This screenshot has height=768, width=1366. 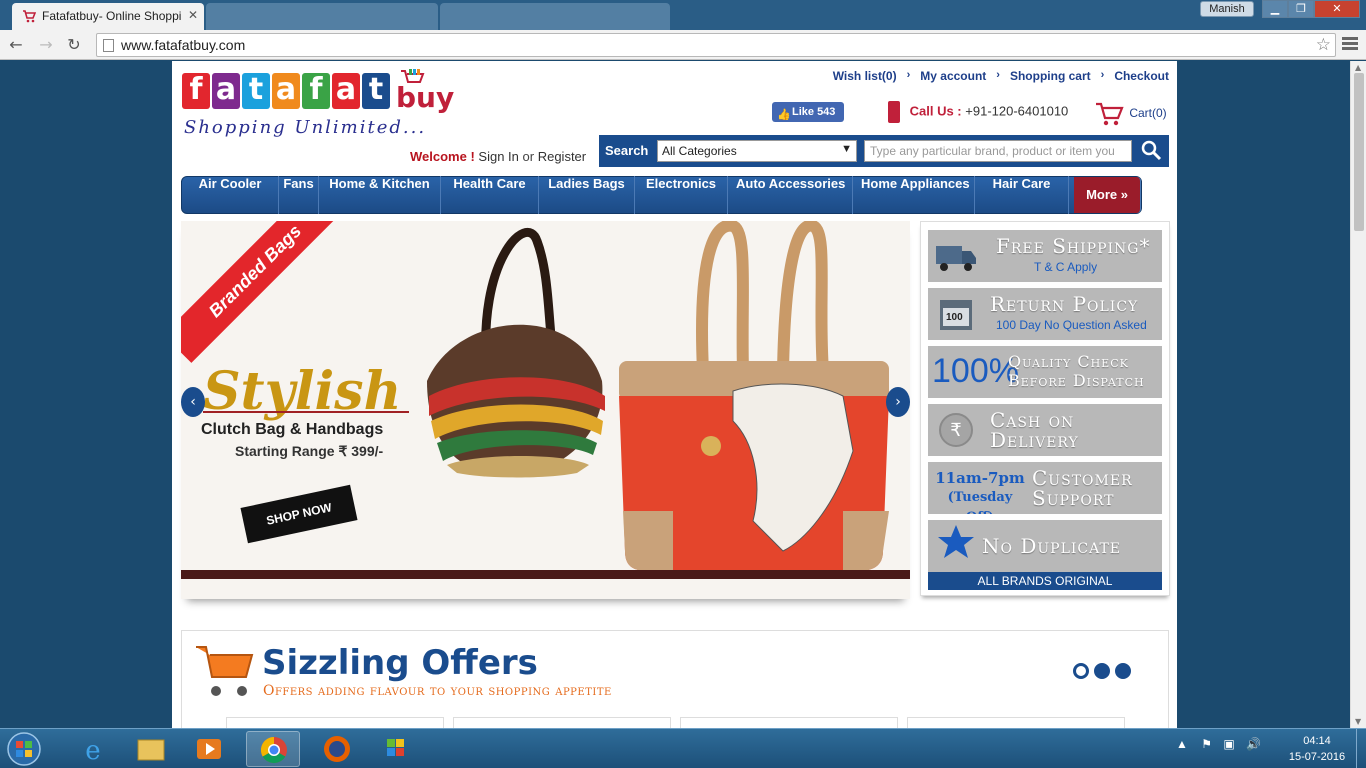 What do you see at coordinates (230, 195) in the screenshot?
I see `nav-item-air-cooler: Air Cooler` at bounding box center [230, 195].